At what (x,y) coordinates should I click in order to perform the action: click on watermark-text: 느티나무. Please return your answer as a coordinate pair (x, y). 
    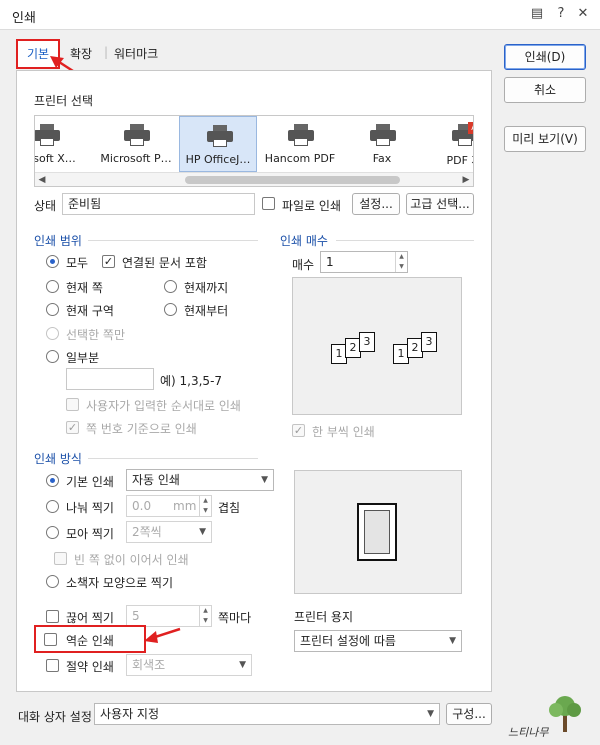
    Looking at the image, I should click on (528, 732).